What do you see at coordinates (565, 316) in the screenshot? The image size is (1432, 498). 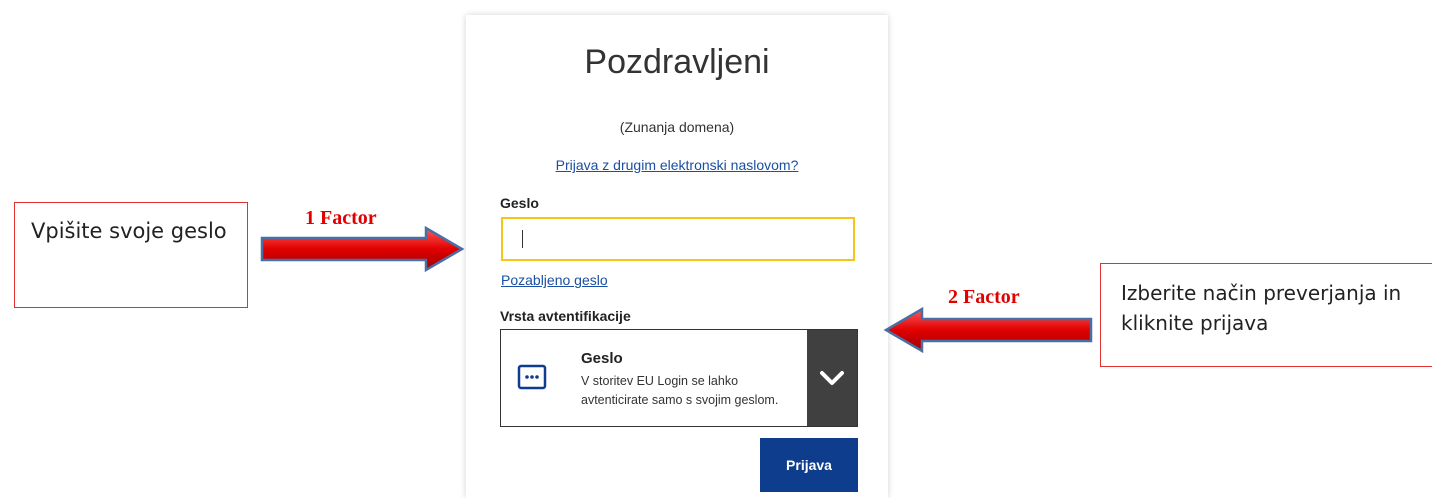 I see `auth-type-label: Vrsta avtentifikacije` at bounding box center [565, 316].